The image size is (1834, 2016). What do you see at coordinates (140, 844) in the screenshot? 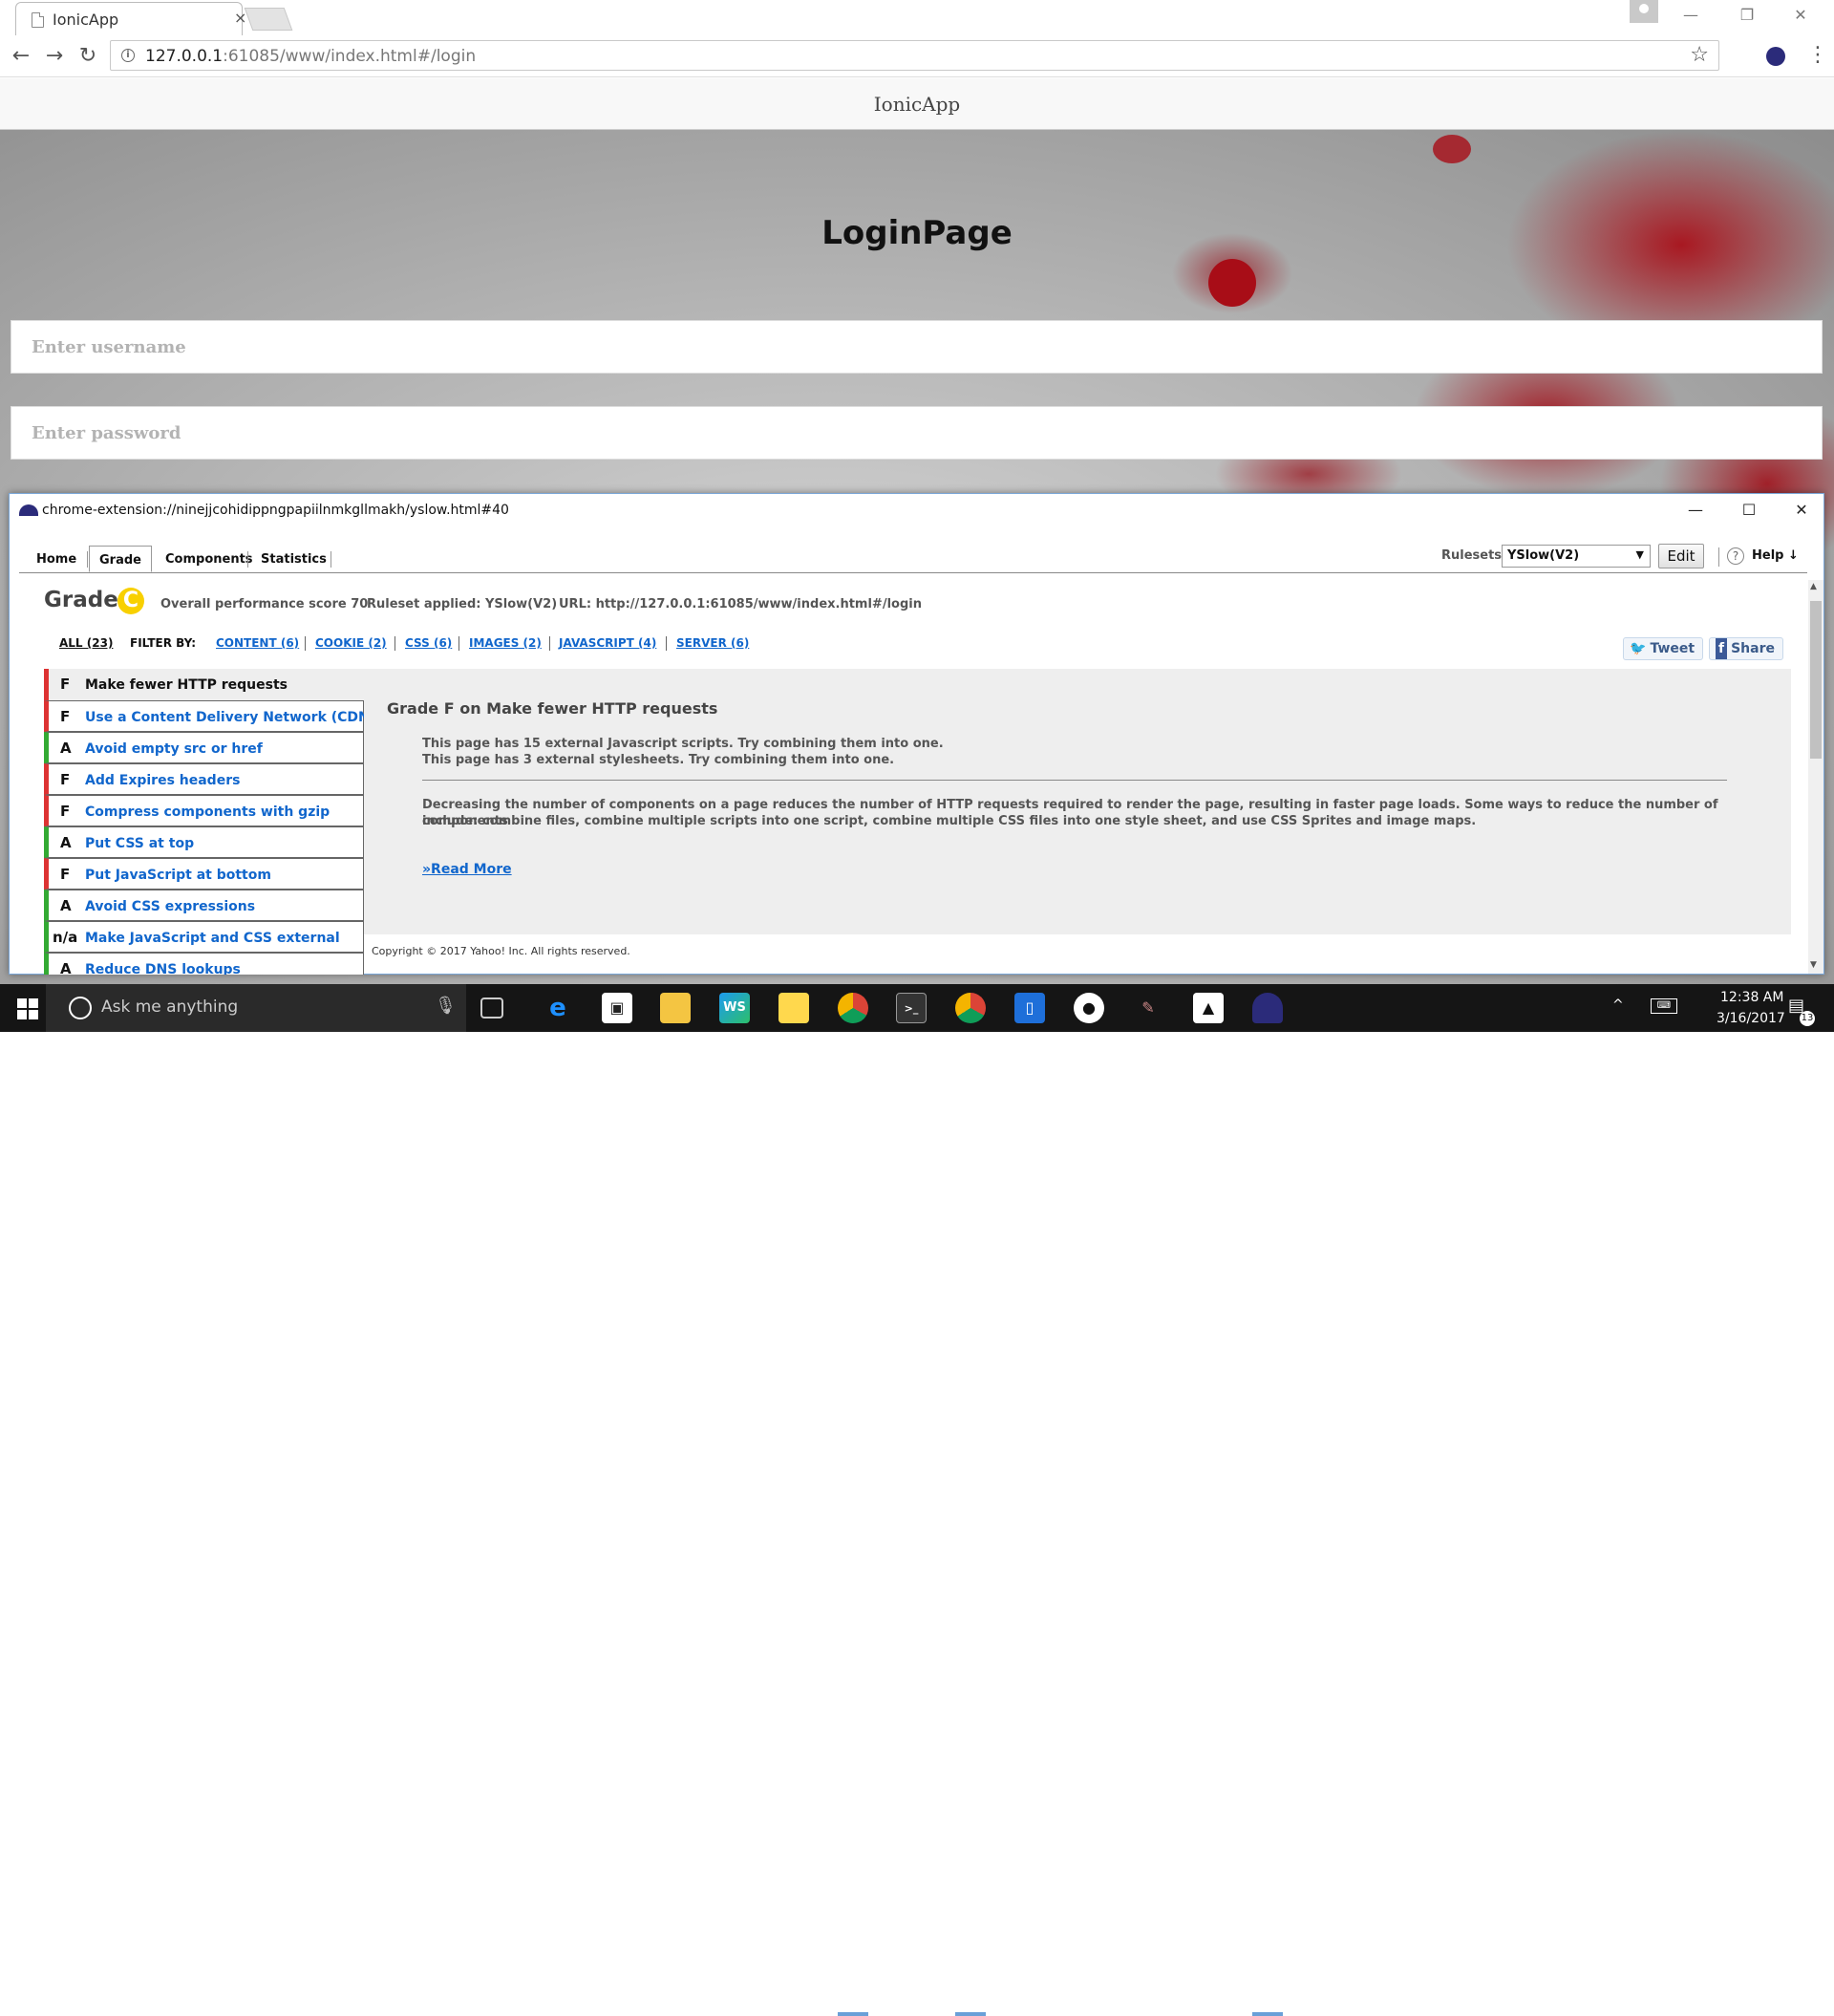
I see `rule-label: Put CSS at top` at bounding box center [140, 844].